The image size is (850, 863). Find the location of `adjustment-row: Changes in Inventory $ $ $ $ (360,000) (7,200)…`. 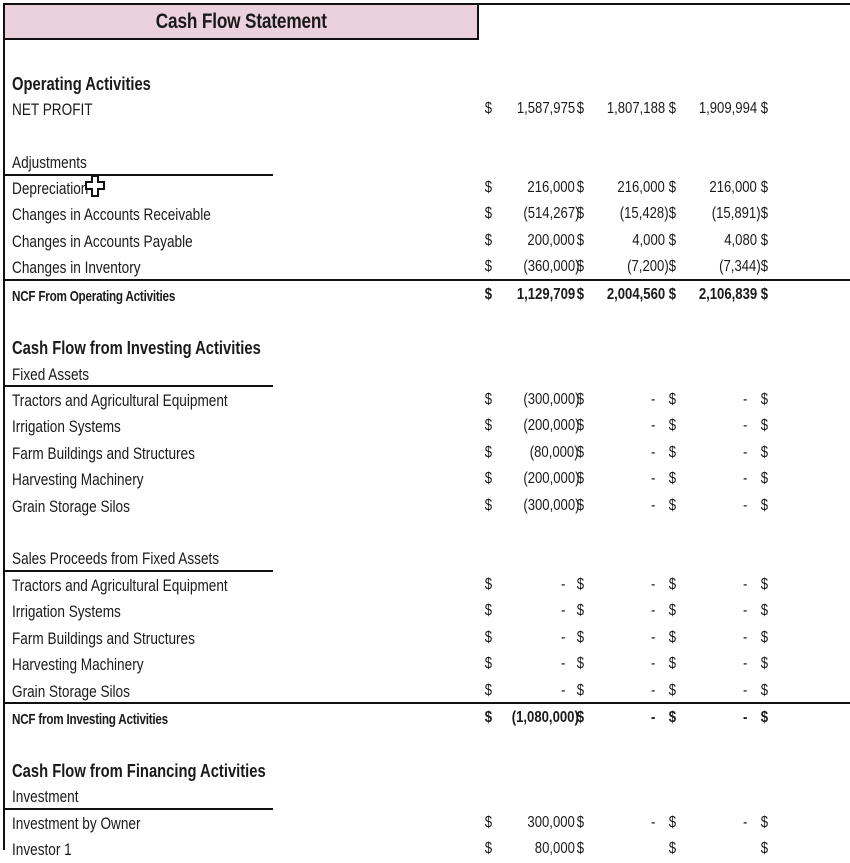

adjustment-row: Changes in Inventory $ $ $ $ (360,000) (7,200)… is located at coordinates (427, 268).